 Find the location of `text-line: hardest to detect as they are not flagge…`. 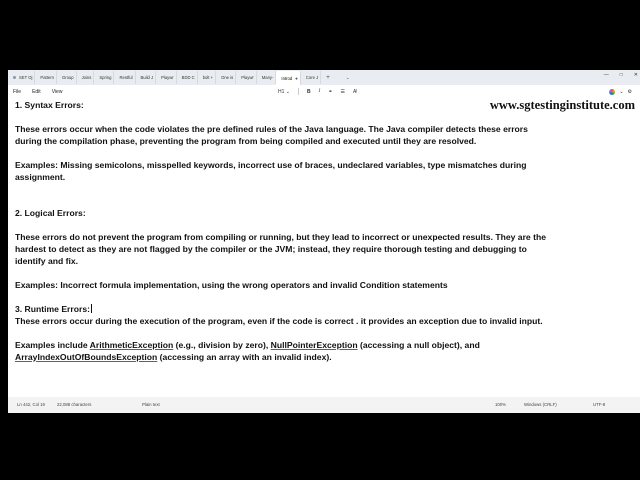

text-line: hardest to detect as they are not flagge… is located at coordinates (271, 249).